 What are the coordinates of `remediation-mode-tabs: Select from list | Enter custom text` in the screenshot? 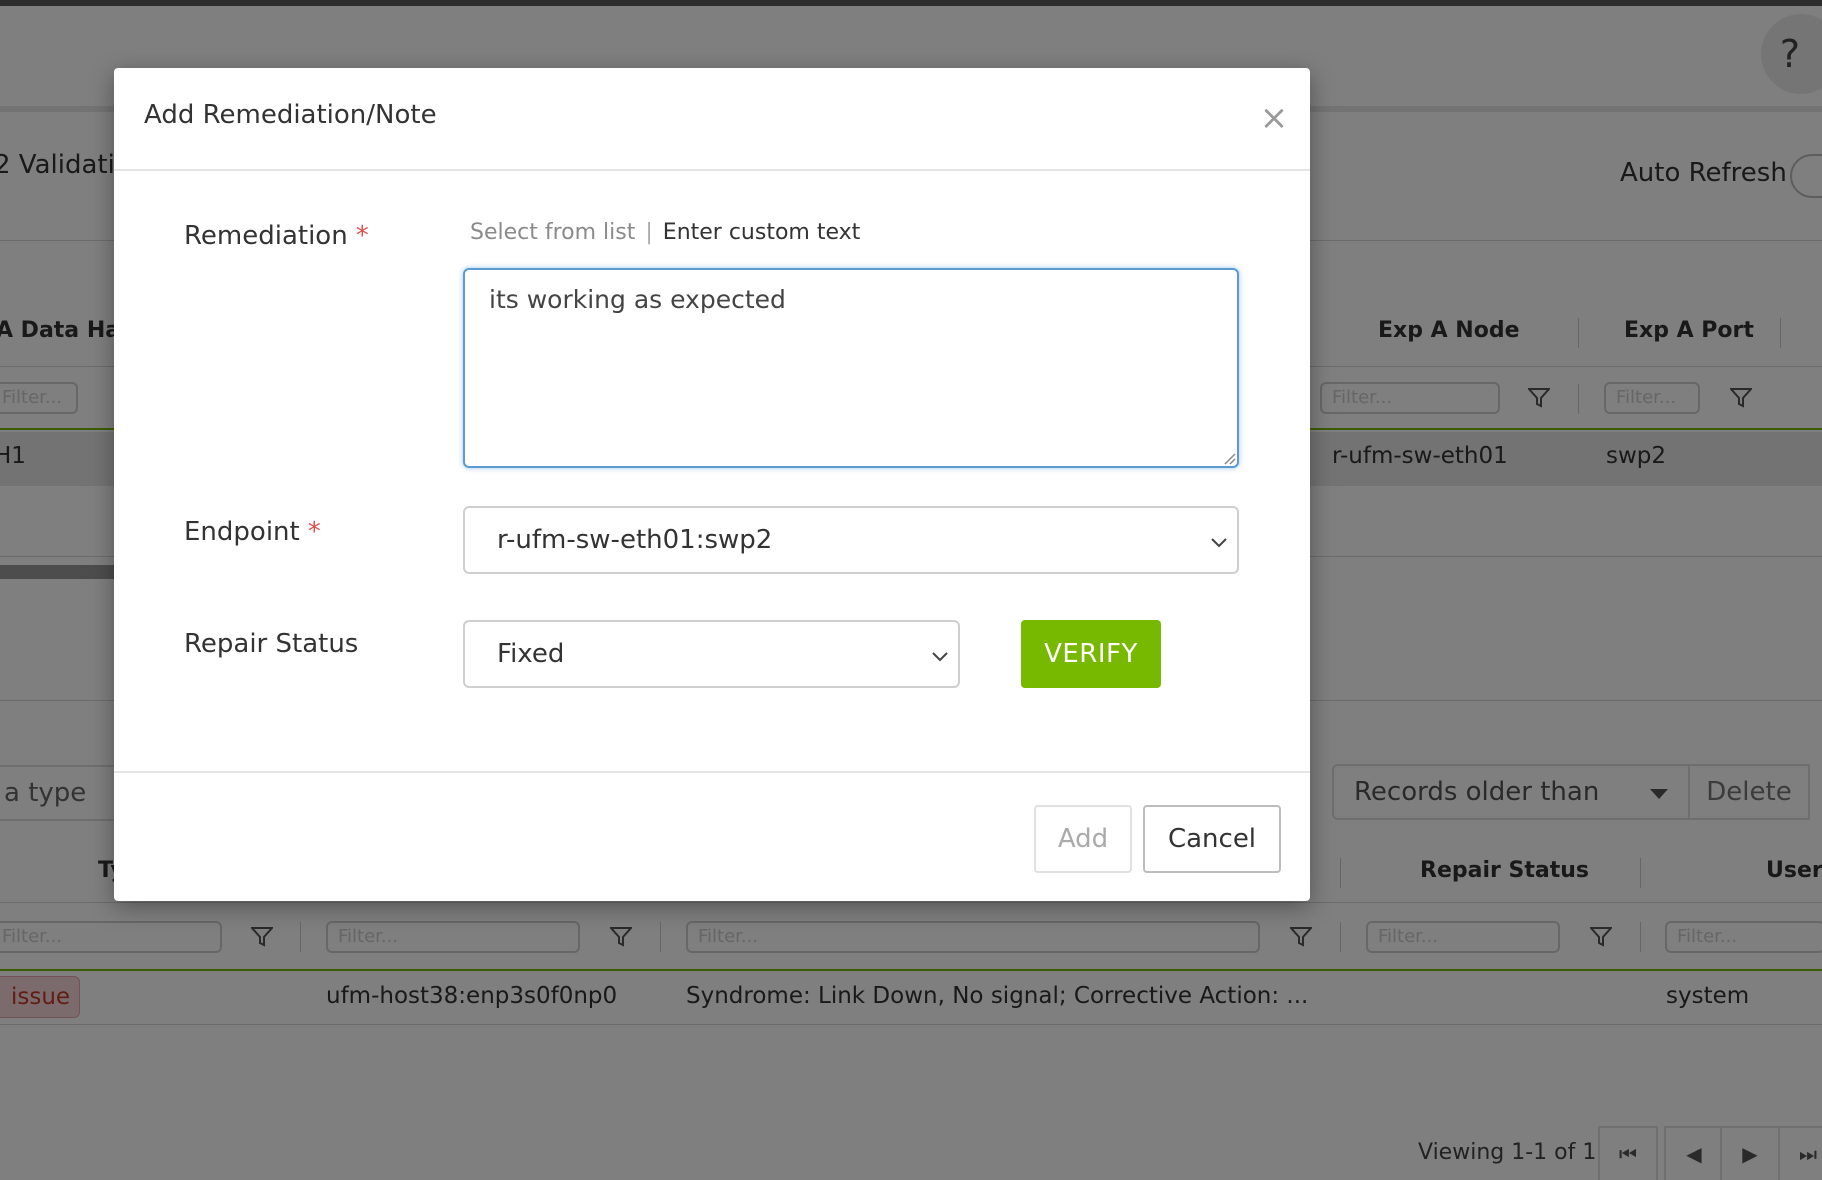 It's located at (665, 232).